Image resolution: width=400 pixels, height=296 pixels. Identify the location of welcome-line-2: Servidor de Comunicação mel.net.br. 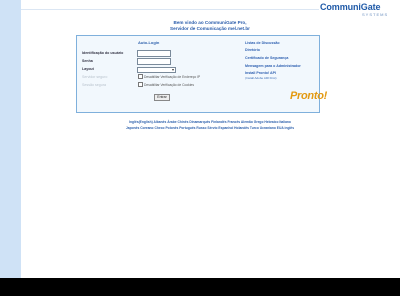
(210, 28).